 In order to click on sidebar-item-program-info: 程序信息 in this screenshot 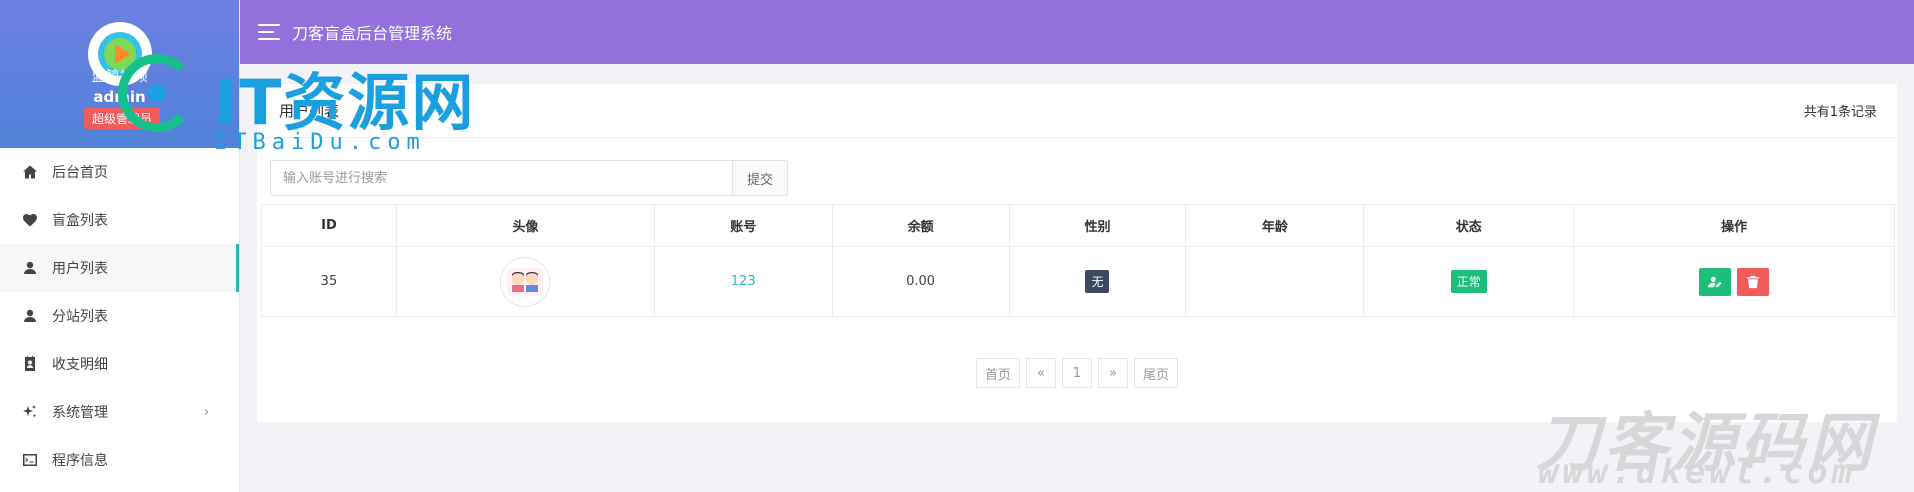, I will do `click(119, 460)`.